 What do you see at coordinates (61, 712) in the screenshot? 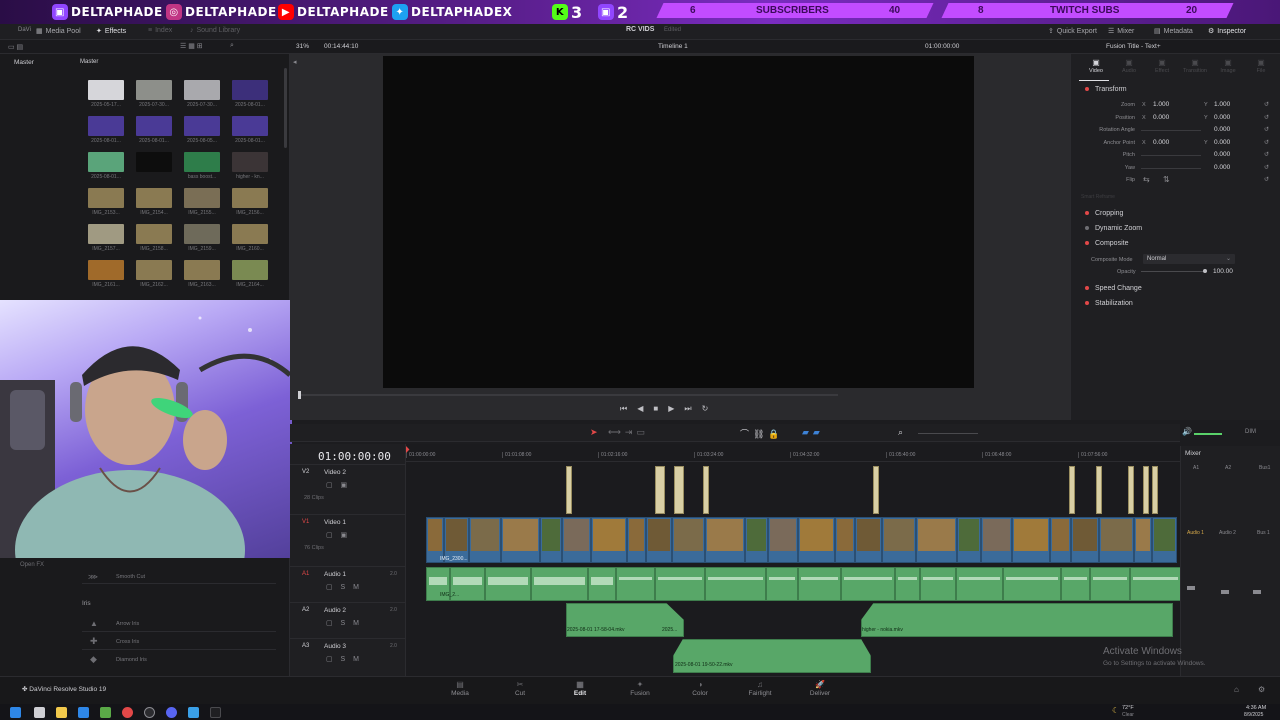
I see `file-explorer-icon` at bounding box center [61, 712].